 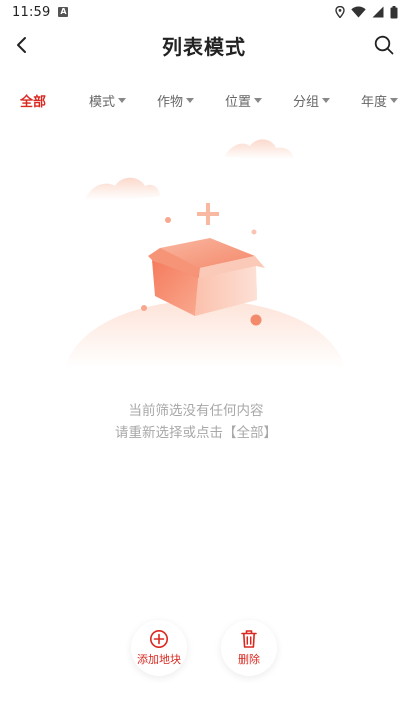 What do you see at coordinates (196, 411) in the screenshot?
I see `empty-message-line1: 当前筛选没有任何内容` at bounding box center [196, 411].